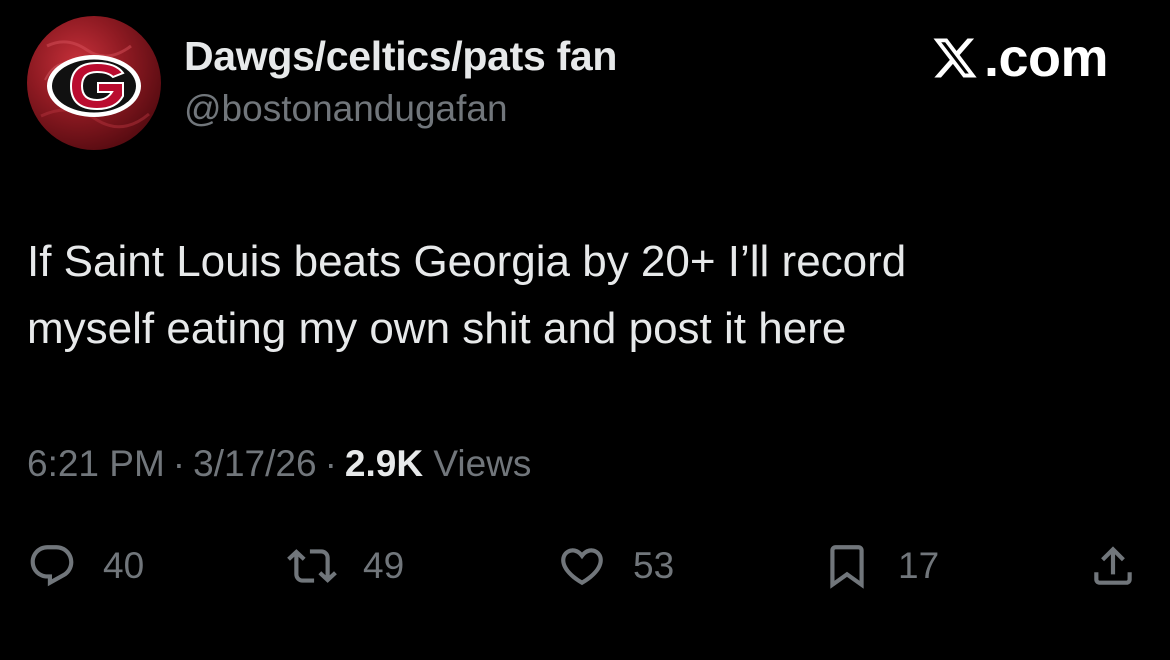  Describe the element at coordinates (124, 565) in the screenshot. I see `reply-count: 40` at that location.